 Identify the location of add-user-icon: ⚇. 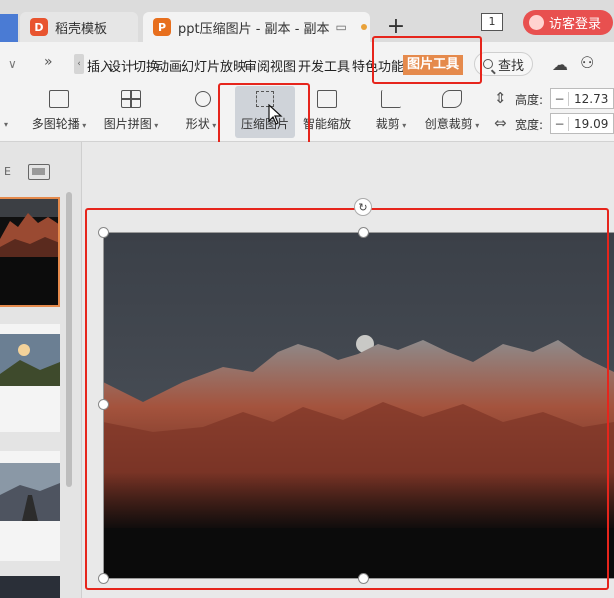
(587, 62).